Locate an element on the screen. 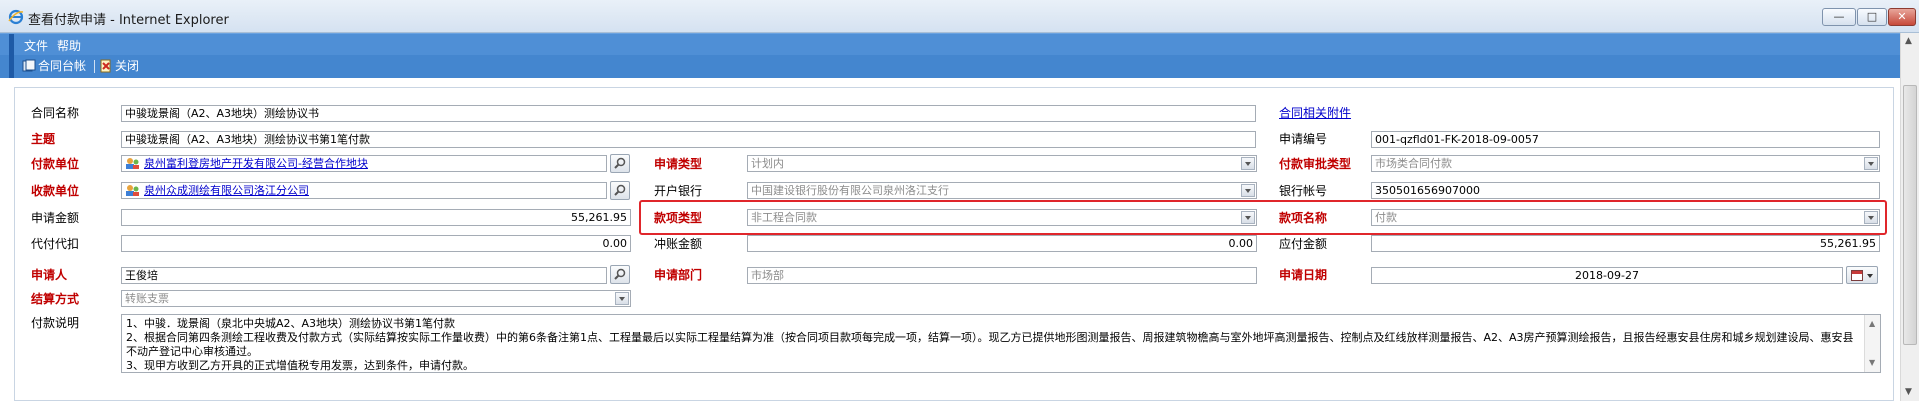 This screenshot has height=401, width=1919. textarea-scrollbar: ▲ ▼ is located at coordinates (1872, 343).